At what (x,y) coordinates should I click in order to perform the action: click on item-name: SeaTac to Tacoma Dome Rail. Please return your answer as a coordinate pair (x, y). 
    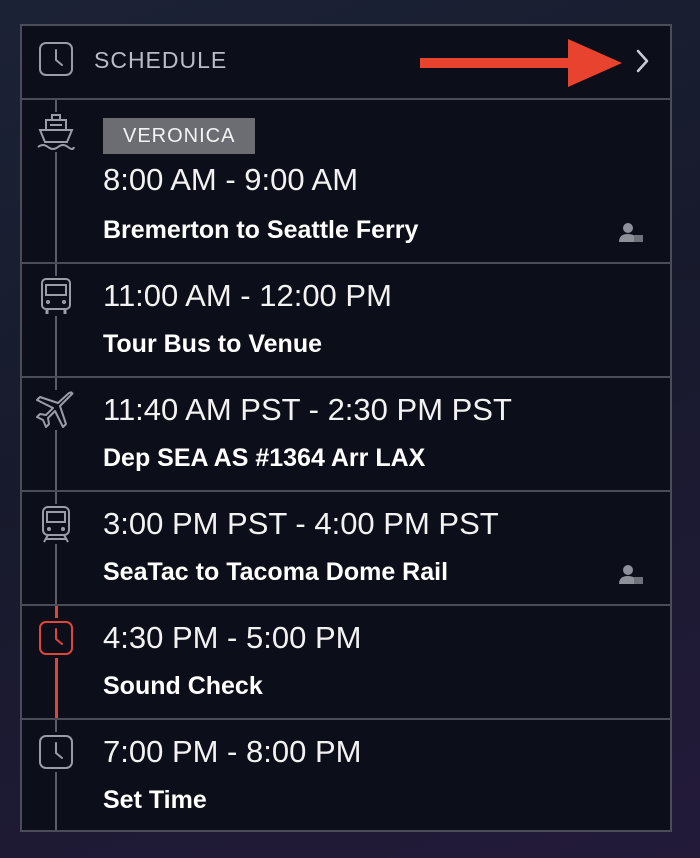
    Looking at the image, I should click on (276, 572).